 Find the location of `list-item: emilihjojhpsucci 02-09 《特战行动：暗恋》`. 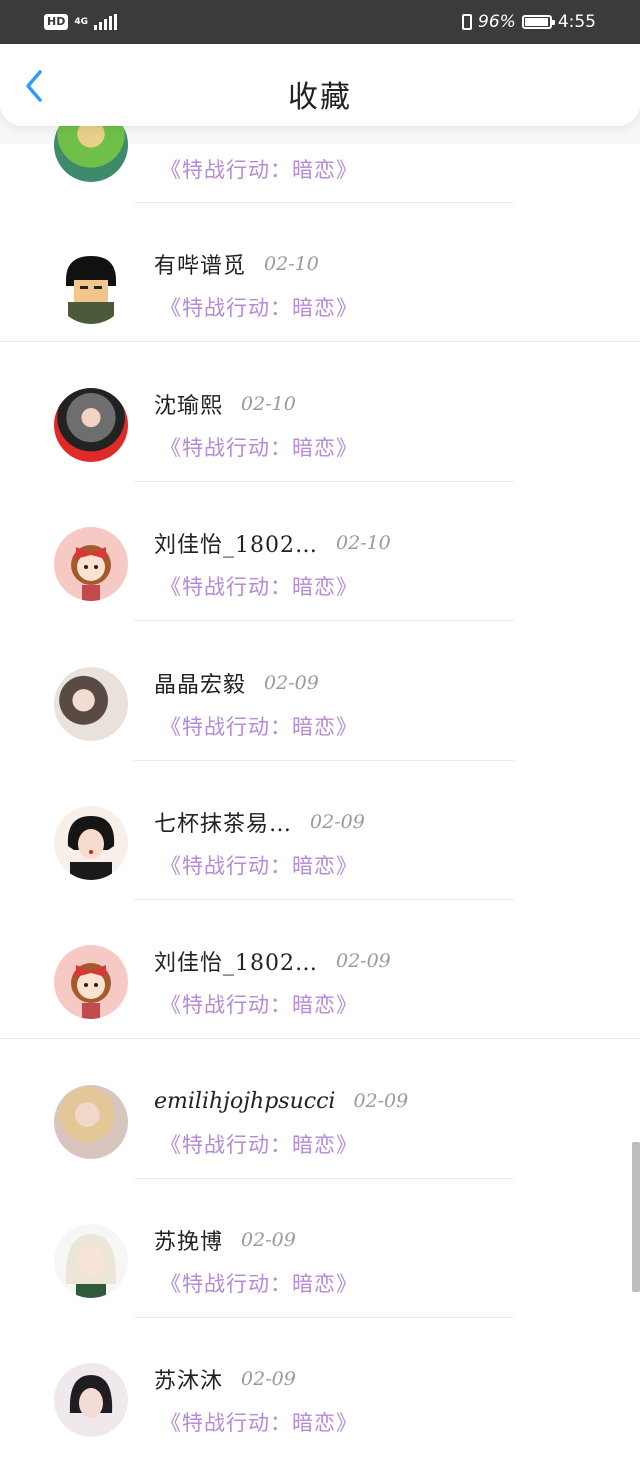

list-item: emilihjojhpsucci 02-09 《特战行动：暗恋》 is located at coordinates (320, 1132).